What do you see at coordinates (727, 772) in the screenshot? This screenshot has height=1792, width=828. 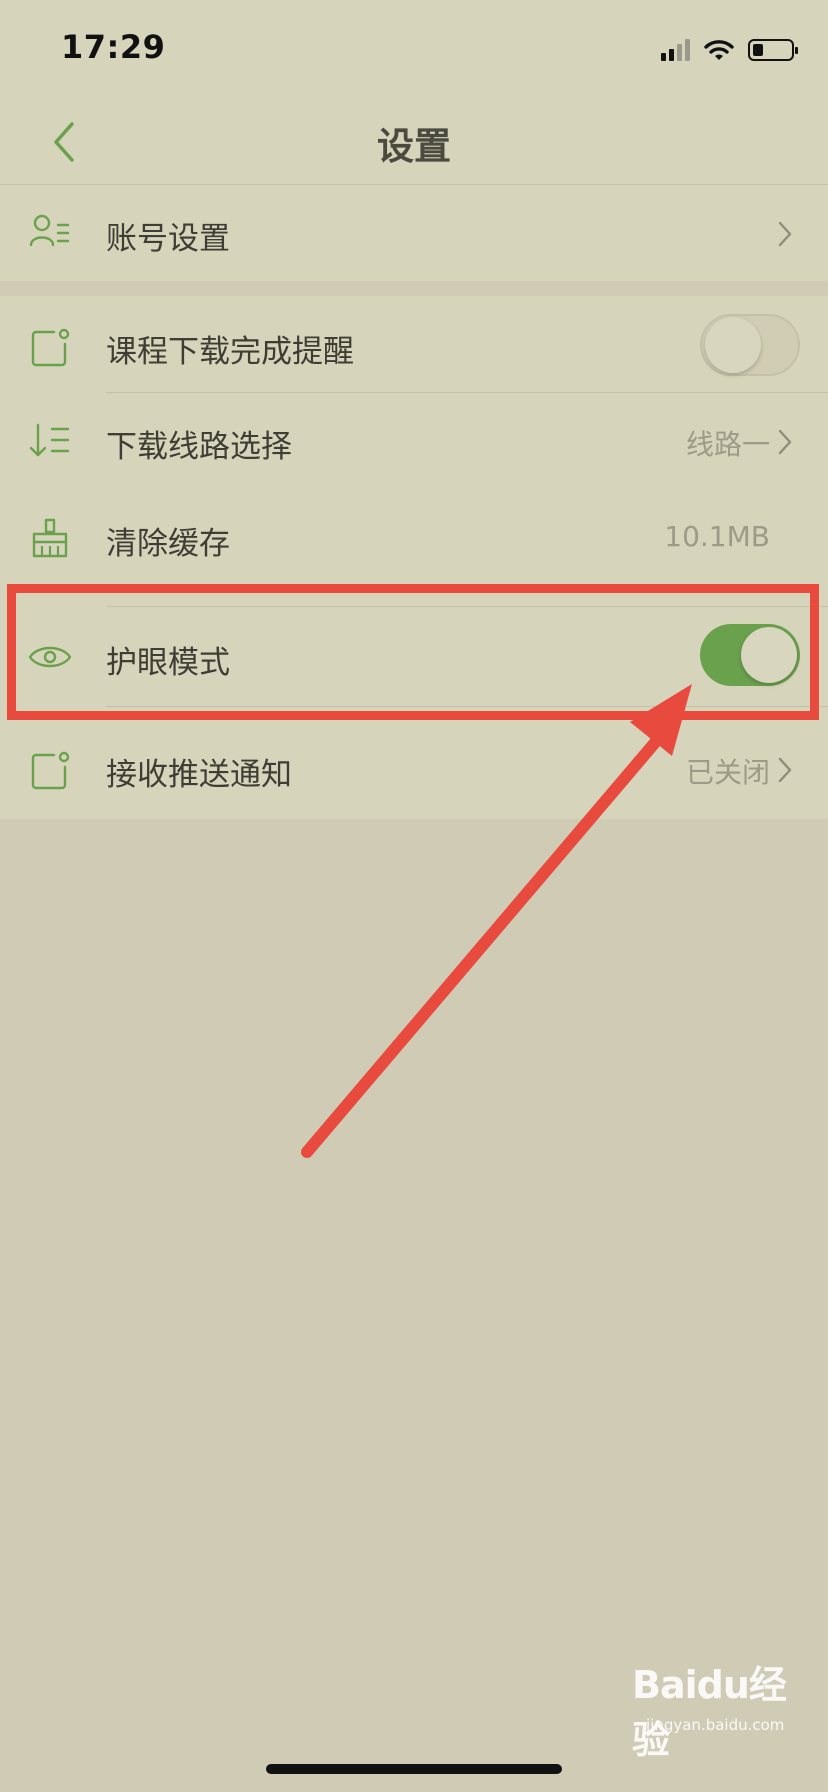 I see `push-notification-value: 已关闭` at bounding box center [727, 772].